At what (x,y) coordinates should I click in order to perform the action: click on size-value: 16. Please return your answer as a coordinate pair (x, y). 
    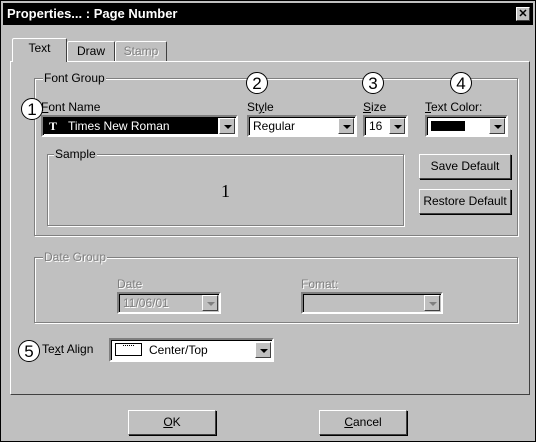
    Looking at the image, I should click on (376, 126).